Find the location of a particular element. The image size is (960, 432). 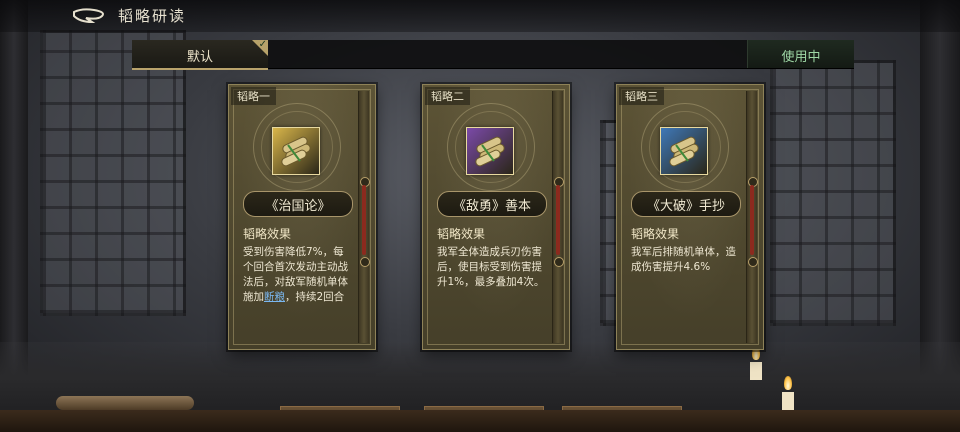

card-name-plate: 《治国论》 is located at coordinates (298, 204).